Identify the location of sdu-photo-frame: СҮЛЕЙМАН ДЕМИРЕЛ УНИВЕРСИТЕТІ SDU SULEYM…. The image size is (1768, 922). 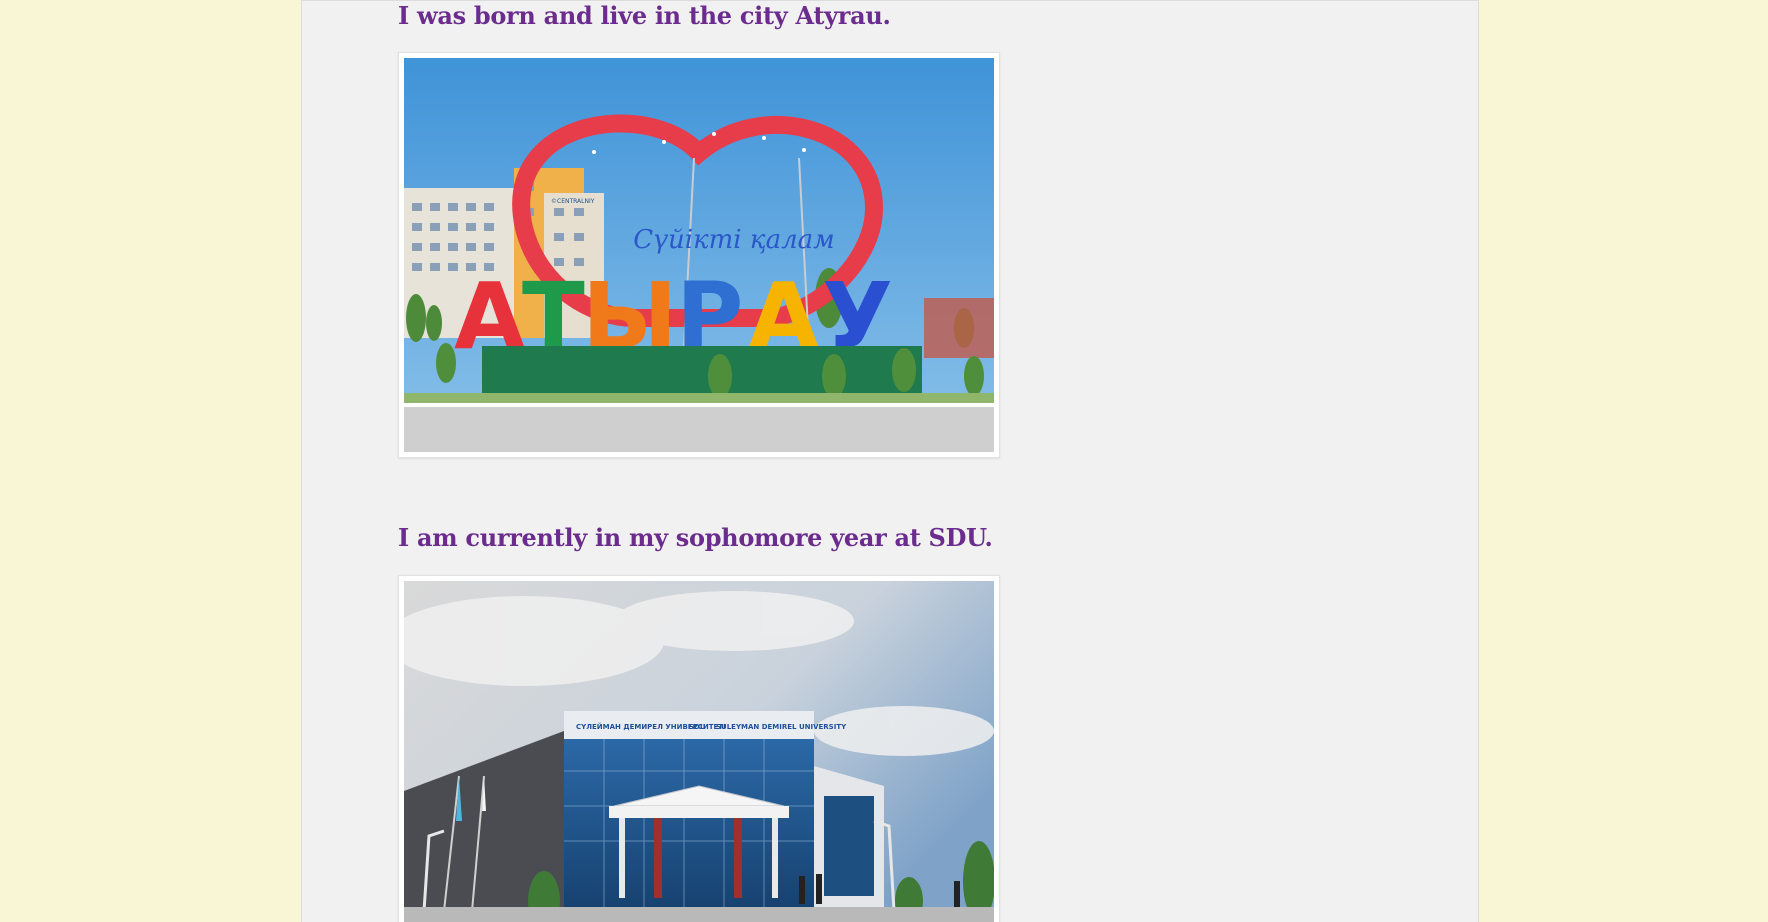
(699, 748).